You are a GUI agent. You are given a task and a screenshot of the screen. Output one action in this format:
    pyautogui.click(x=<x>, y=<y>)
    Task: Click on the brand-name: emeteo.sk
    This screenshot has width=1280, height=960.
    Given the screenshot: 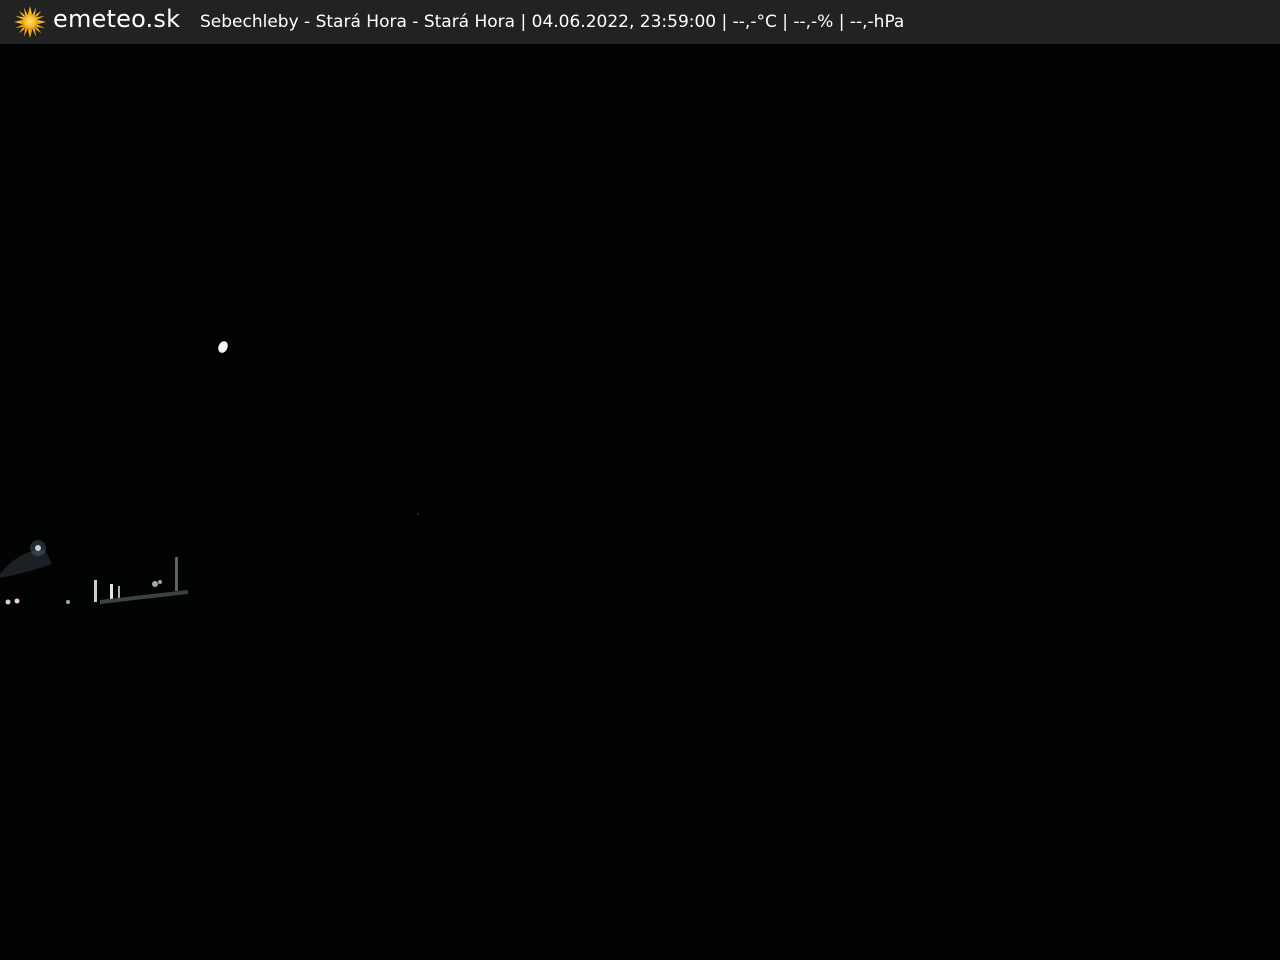 What is the action you would take?
    pyautogui.click(x=117, y=19)
    